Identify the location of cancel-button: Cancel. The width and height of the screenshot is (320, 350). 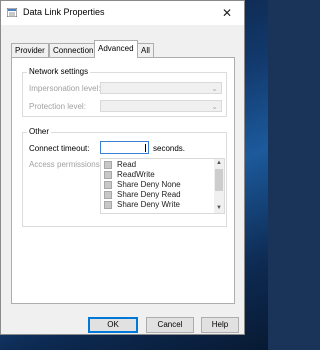
(170, 325).